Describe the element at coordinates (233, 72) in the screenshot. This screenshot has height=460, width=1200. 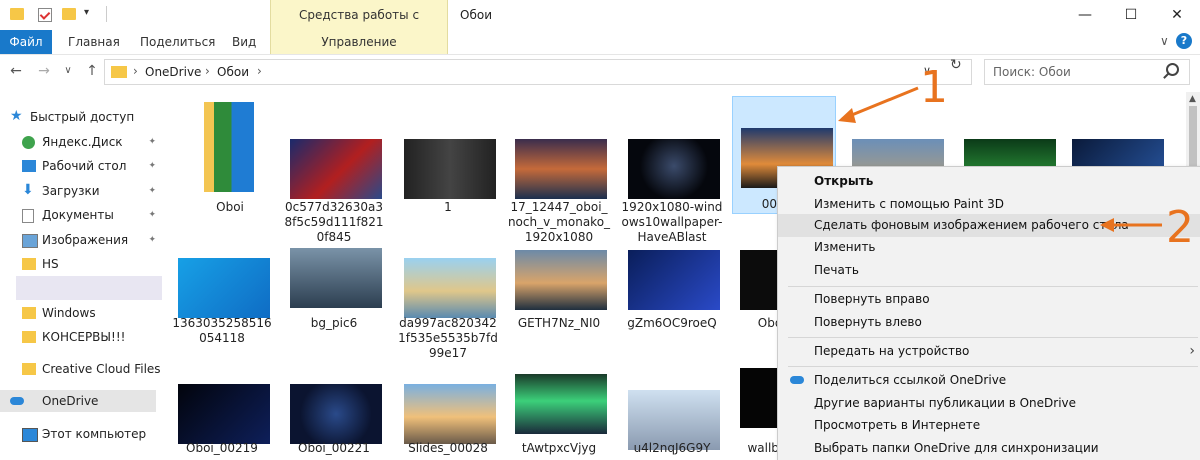
I see `breadcrumb-oboi: Обои` at that location.